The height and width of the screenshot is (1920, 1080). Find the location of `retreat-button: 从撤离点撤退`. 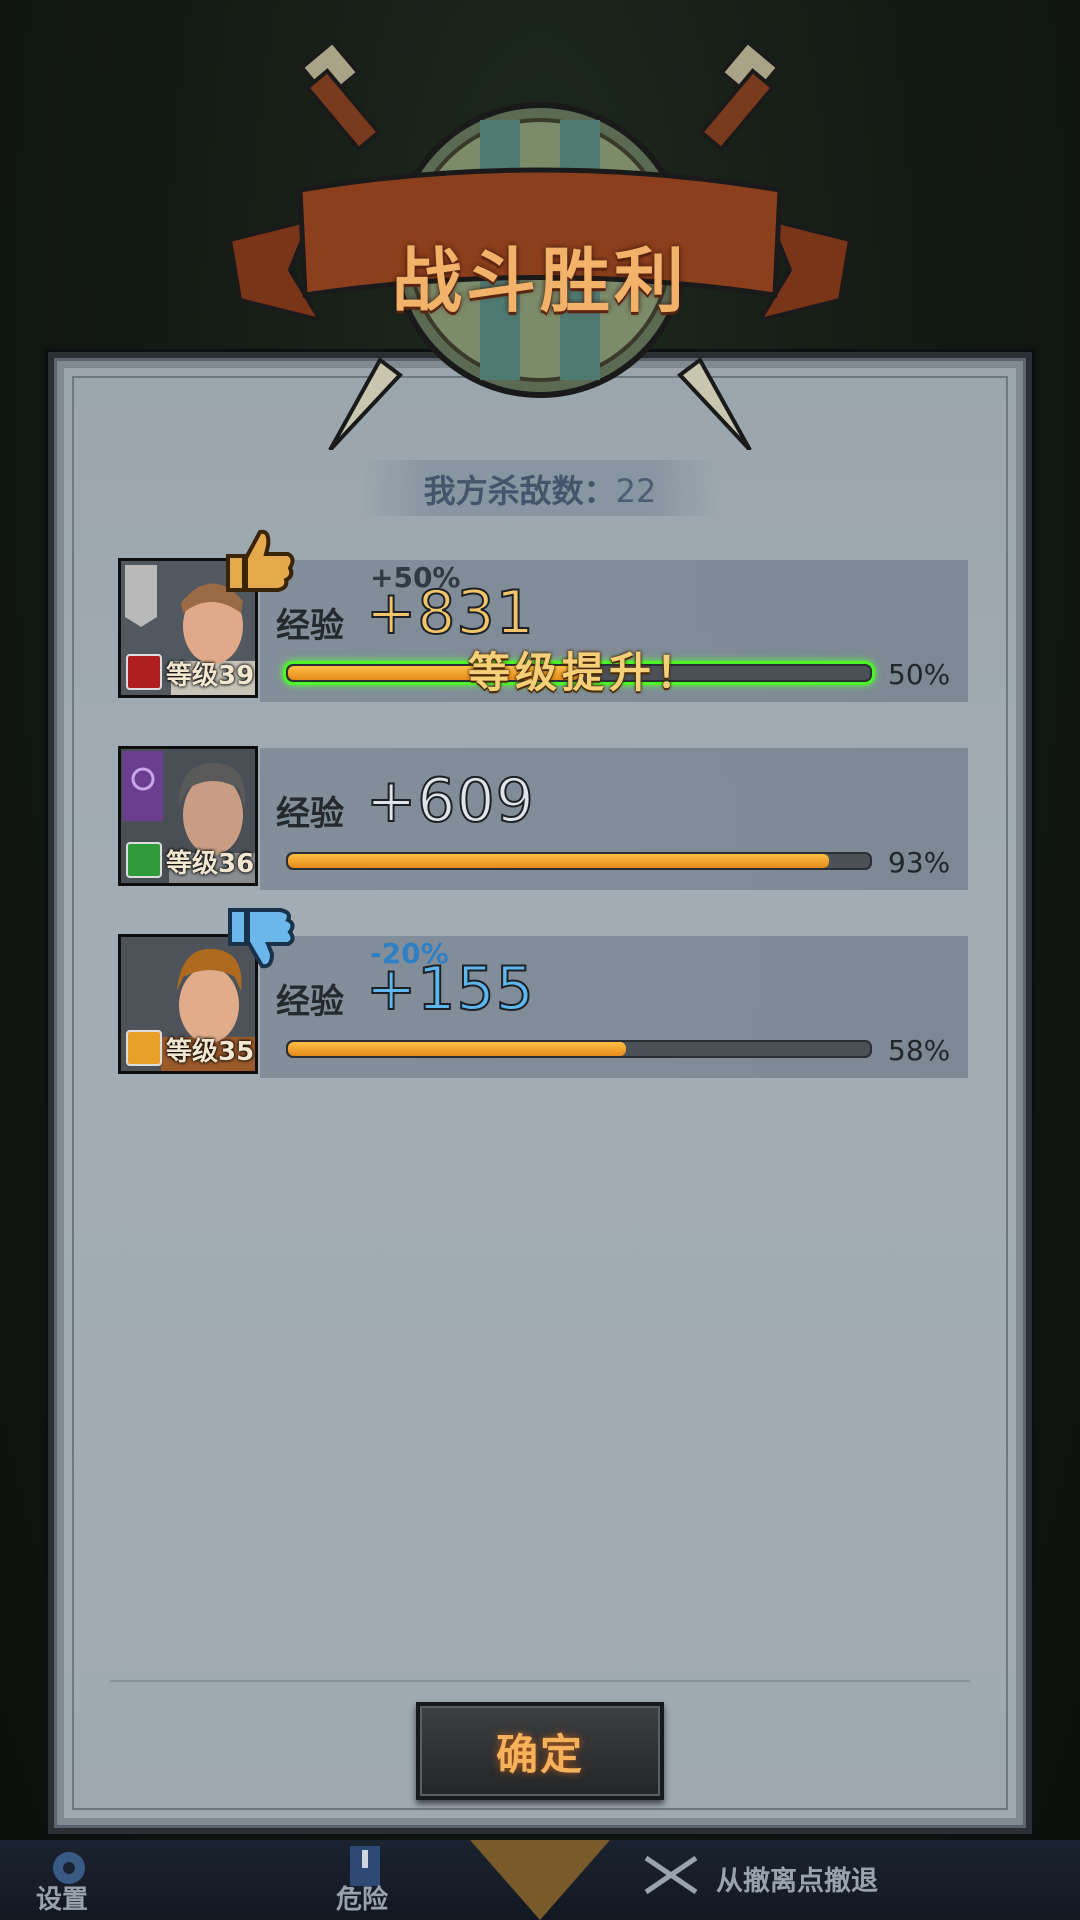

retreat-button: 从撤离点撤退 is located at coordinates (797, 1878).